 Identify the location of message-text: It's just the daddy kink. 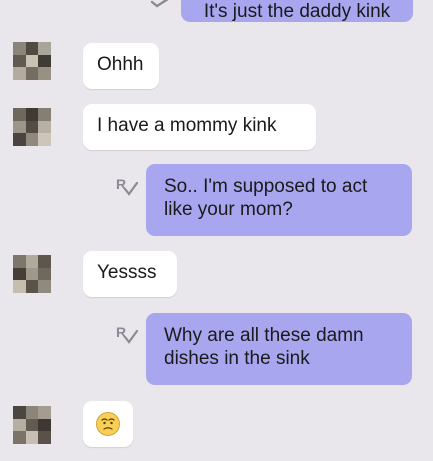
(297, 11).